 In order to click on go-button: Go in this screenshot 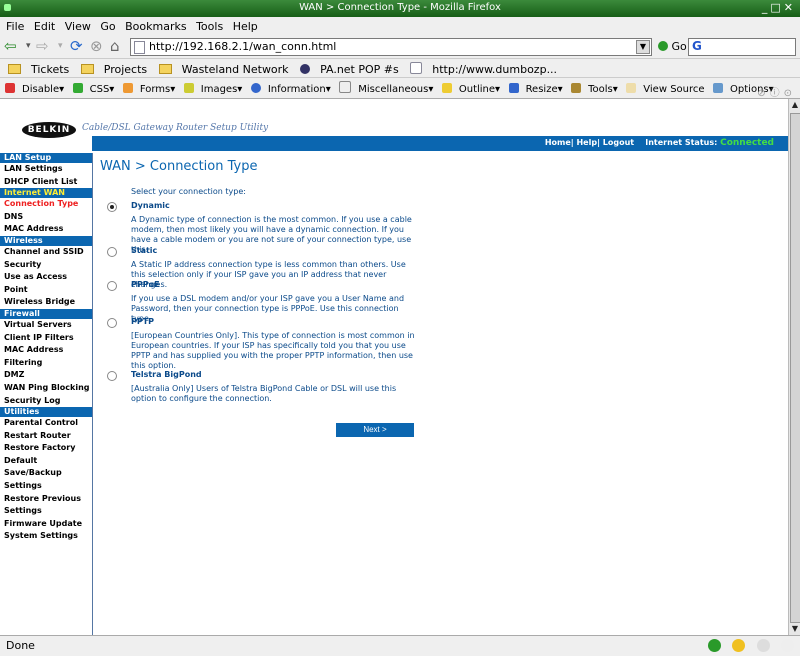, I will do `click(672, 46)`.